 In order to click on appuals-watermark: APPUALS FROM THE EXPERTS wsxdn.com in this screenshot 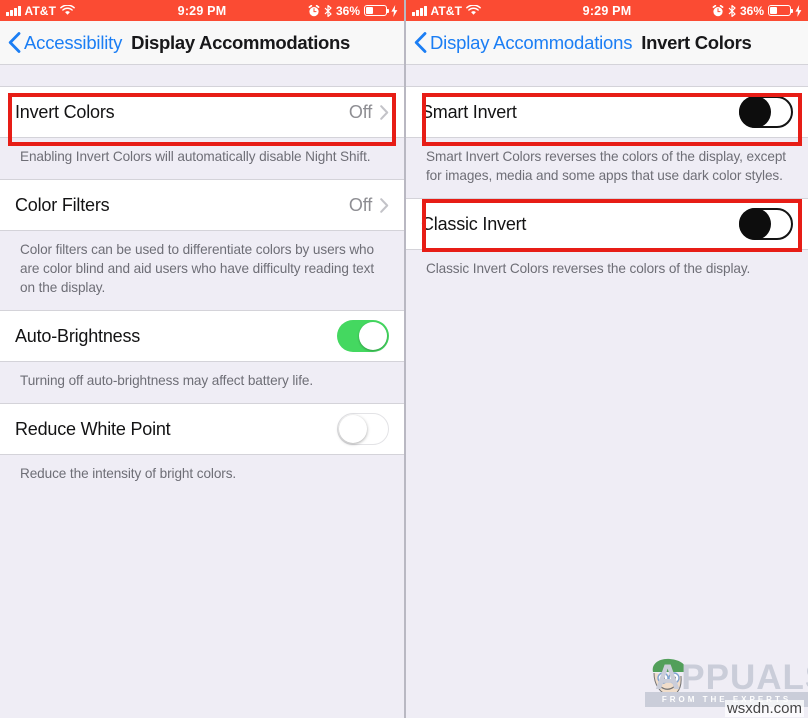, I will do `click(726, 687)`.